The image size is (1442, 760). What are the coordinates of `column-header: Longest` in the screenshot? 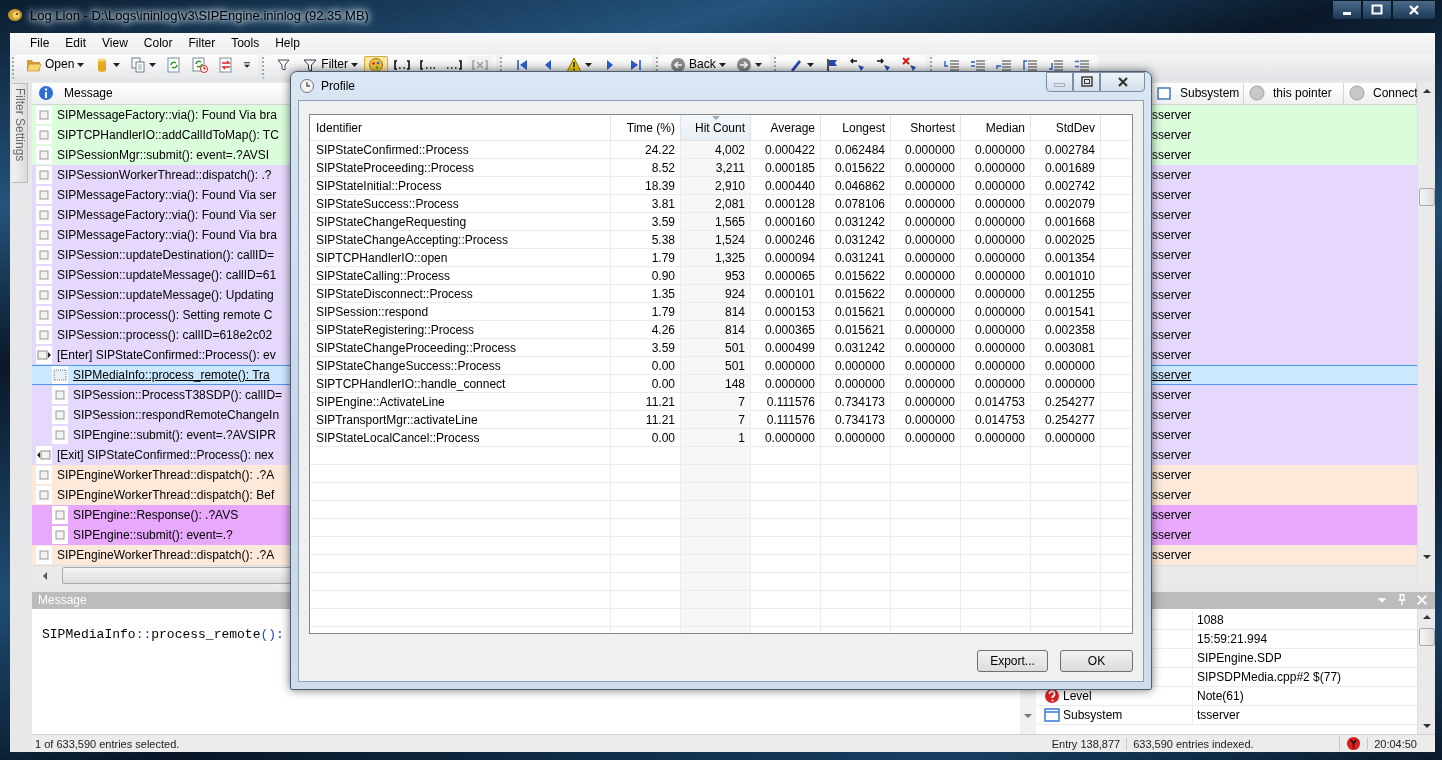 It's located at (856, 128).